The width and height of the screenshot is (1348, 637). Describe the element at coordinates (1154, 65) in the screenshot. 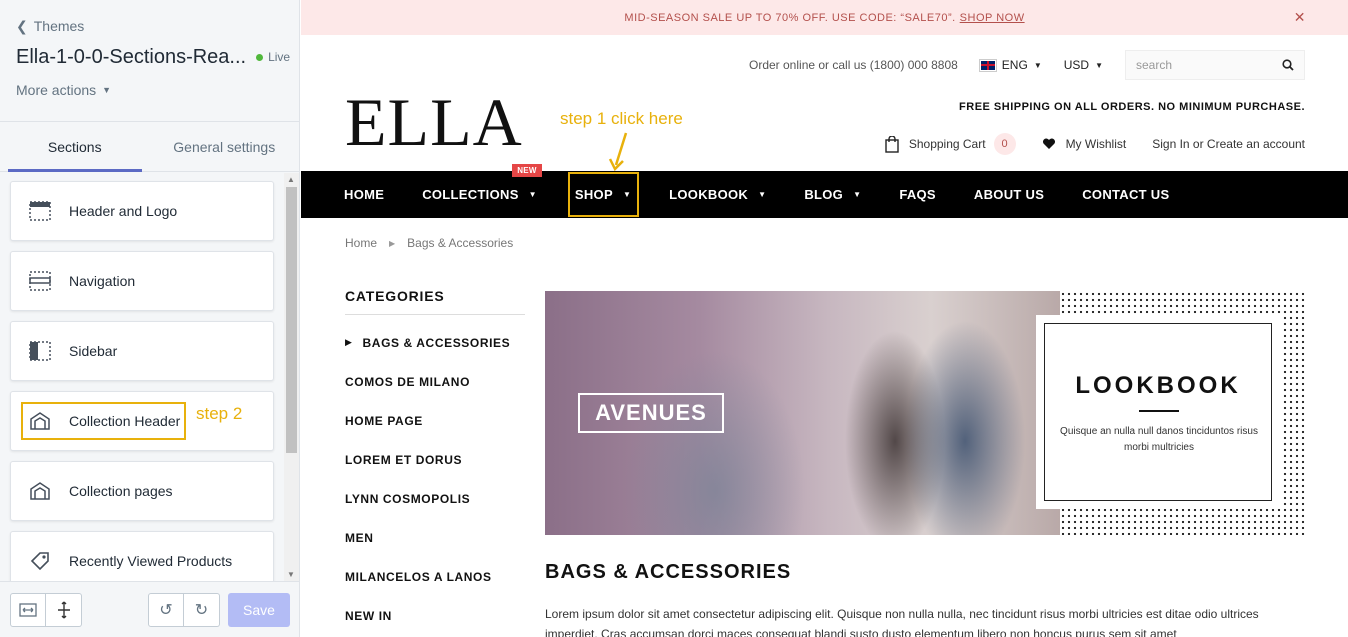

I see `search-placeholder: search` at that location.